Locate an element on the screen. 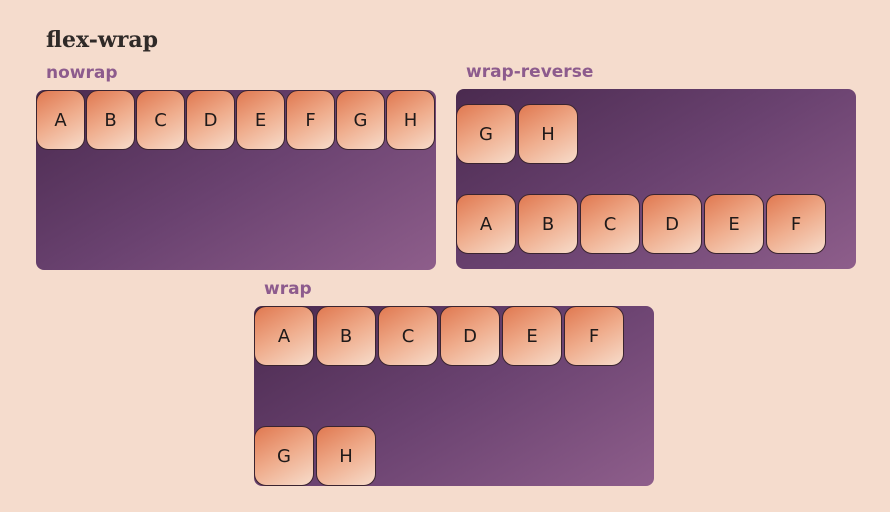  wrap-label: wrap is located at coordinates (288, 289).